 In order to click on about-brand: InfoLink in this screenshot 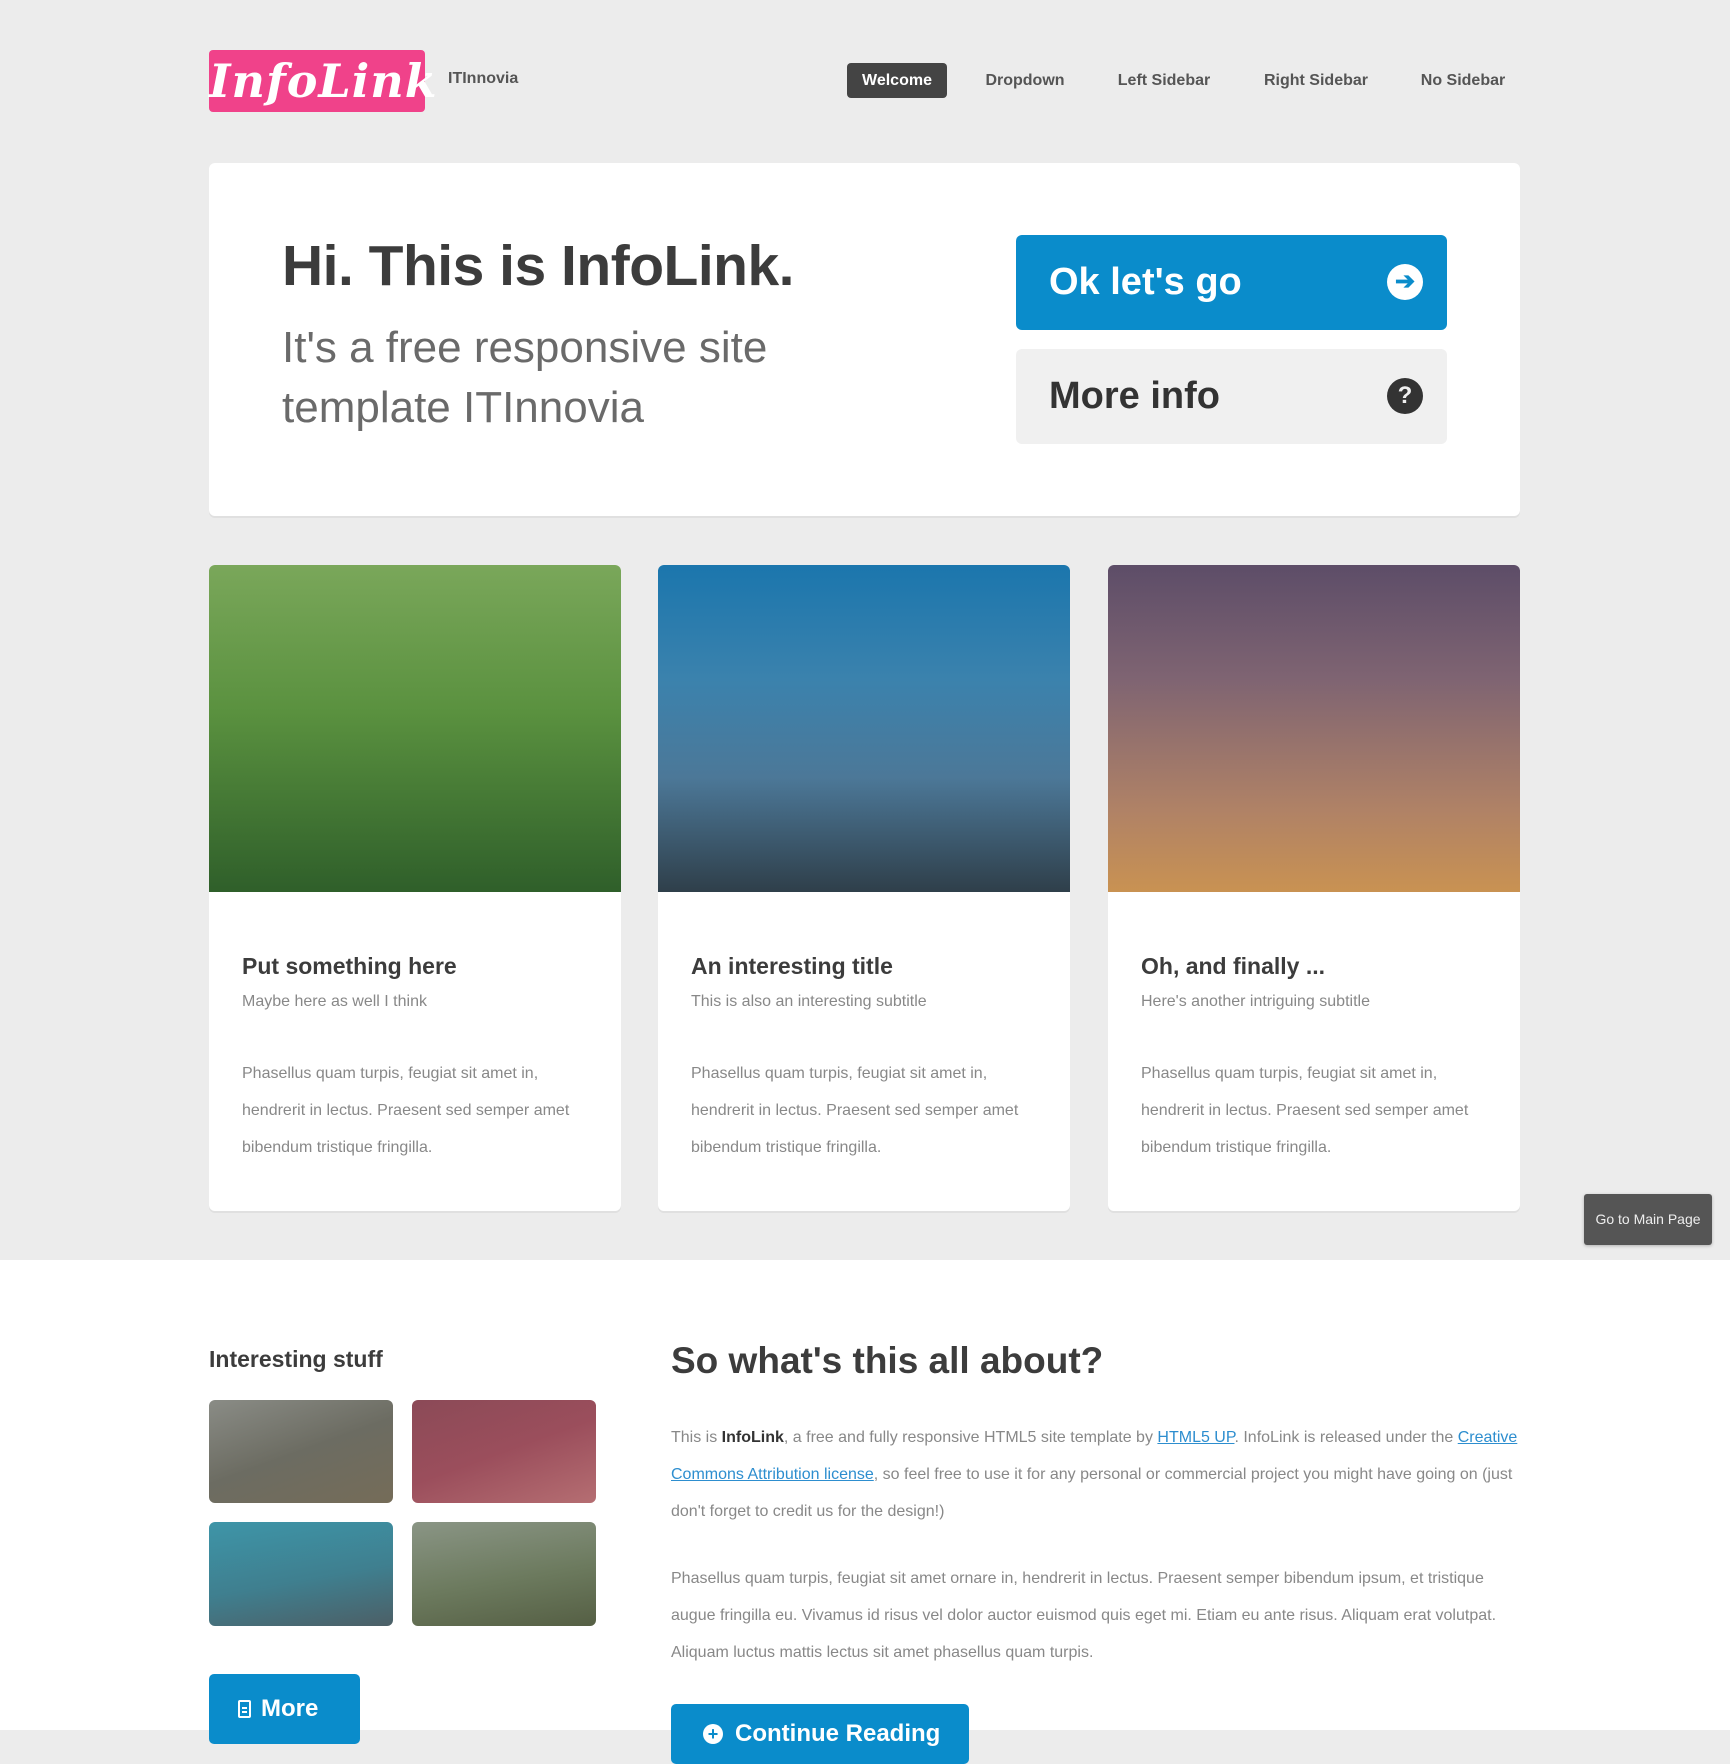, I will do `click(752, 1437)`.